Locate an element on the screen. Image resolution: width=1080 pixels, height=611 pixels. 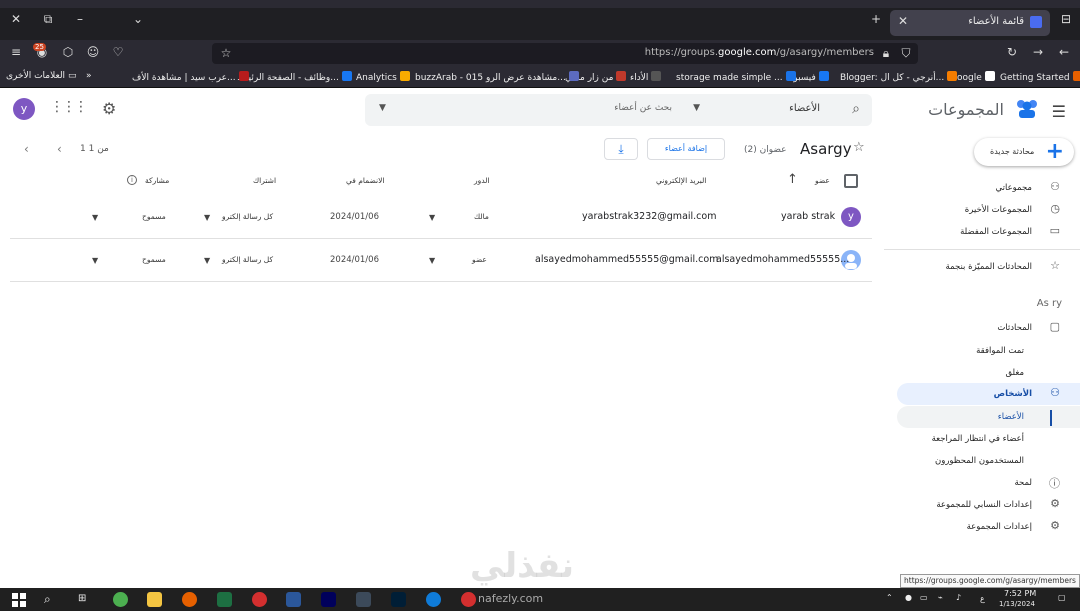
edge-icon is located at coordinates (433, 599).